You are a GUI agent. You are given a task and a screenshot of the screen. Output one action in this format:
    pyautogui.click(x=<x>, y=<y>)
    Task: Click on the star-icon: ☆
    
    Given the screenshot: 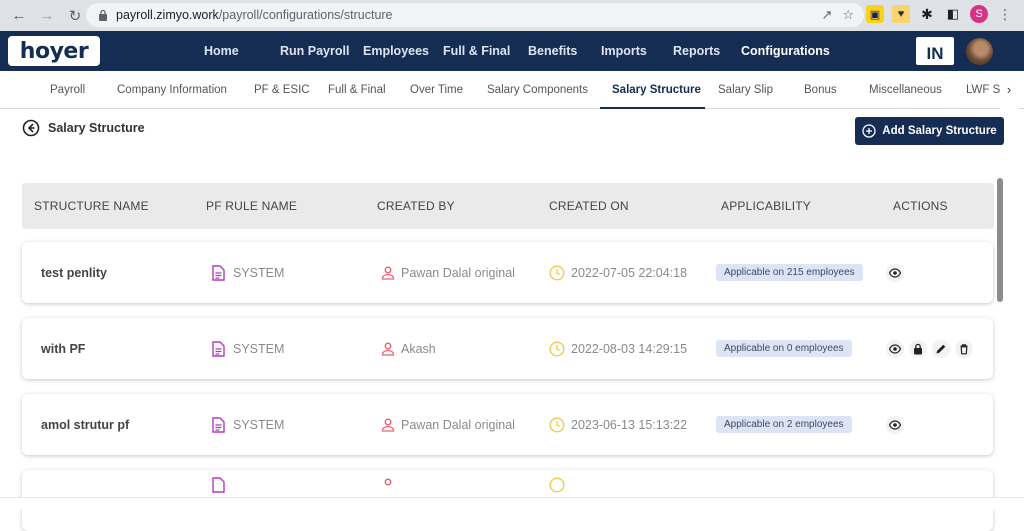 What is the action you would take?
    pyautogui.click(x=848, y=15)
    